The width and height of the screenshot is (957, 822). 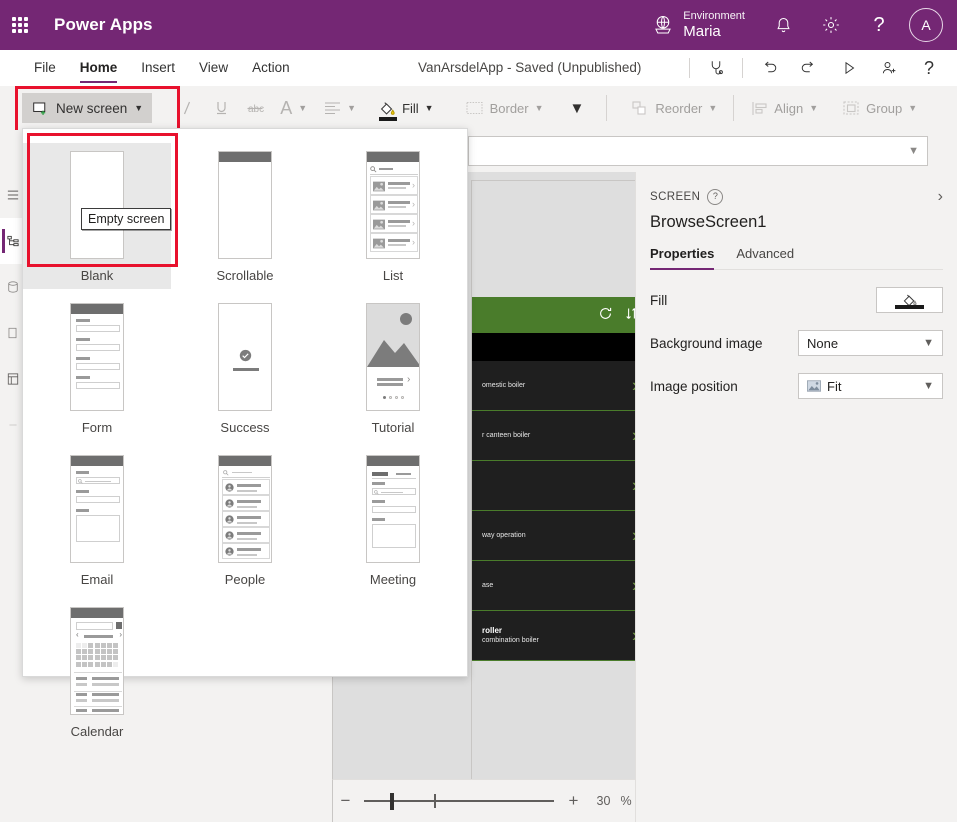 What do you see at coordinates (929, 68) in the screenshot?
I see `help-question-icon: ?` at bounding box center [929, 68].